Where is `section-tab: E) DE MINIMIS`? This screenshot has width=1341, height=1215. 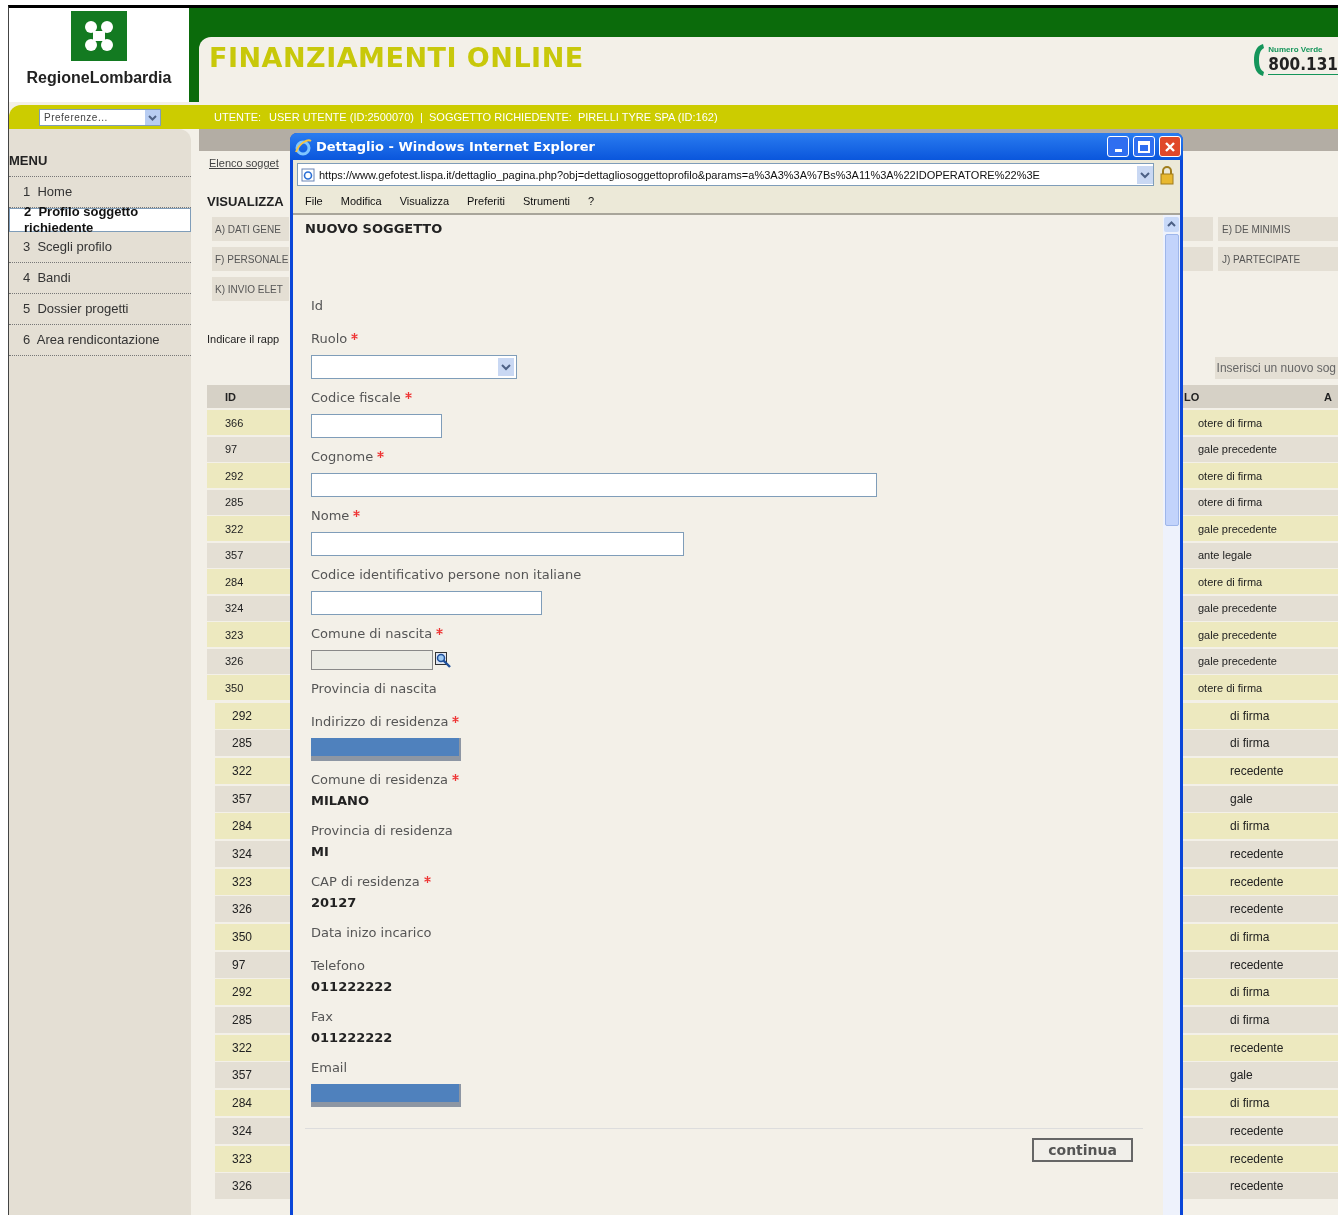
section-tab: E) DE MINIMIS is located at coordinates (1278, 229).